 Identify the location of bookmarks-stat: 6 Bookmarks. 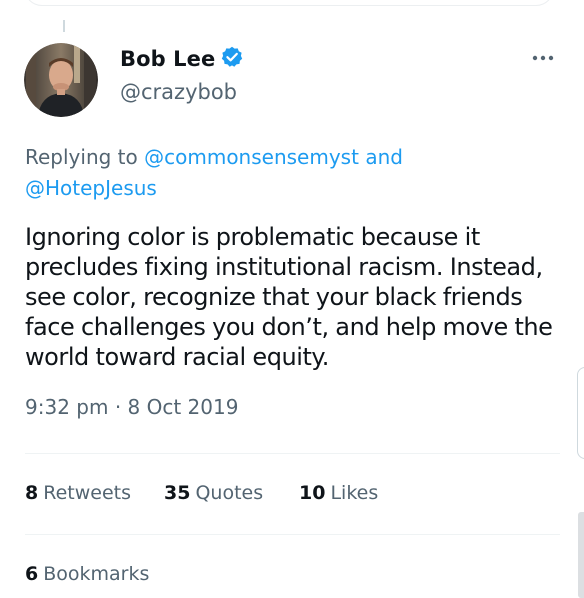
(87, 574).